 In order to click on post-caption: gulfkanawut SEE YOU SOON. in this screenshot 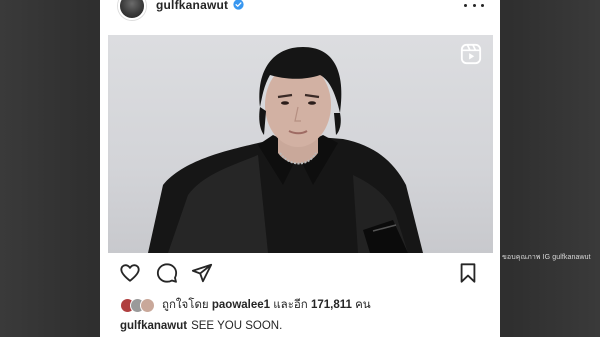, I will do `click(201, 326)`.